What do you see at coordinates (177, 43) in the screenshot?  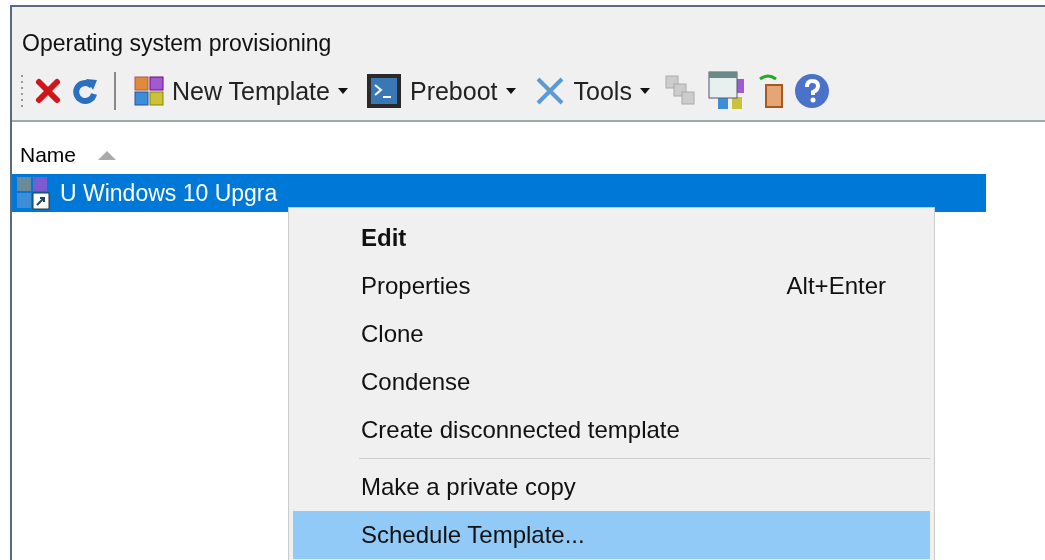 I see `panel-title: Operating system provisioning` at bounding box center [177, 43].